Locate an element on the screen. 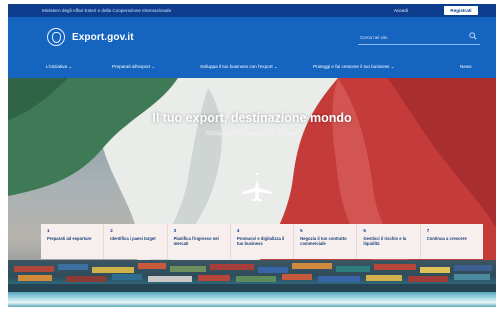 The height and width of the screenshot is (311, 502). site-brand: Export.gov.it is located at coordinates (103, 37).